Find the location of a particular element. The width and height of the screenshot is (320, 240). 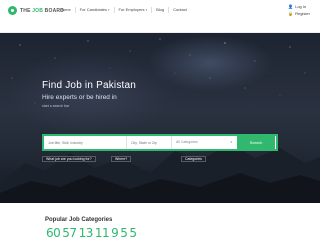

nav-contact: Contact is located at coordinates (180, 10).